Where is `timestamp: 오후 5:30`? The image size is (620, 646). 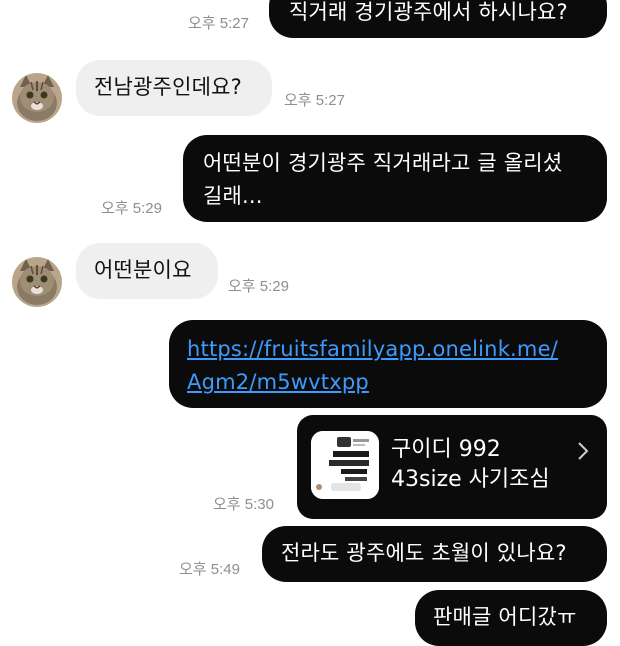
timestamp: 오후 5:30 is located at coordinates (243, 504).